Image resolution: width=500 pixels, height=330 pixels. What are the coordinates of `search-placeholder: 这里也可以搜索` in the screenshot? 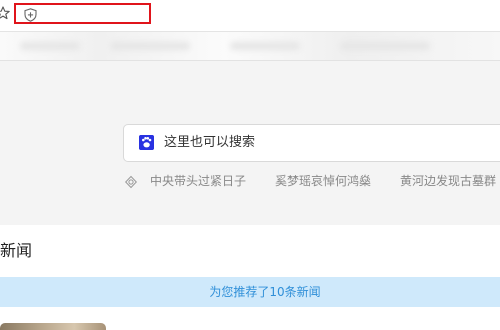 It's located at (209, 143).